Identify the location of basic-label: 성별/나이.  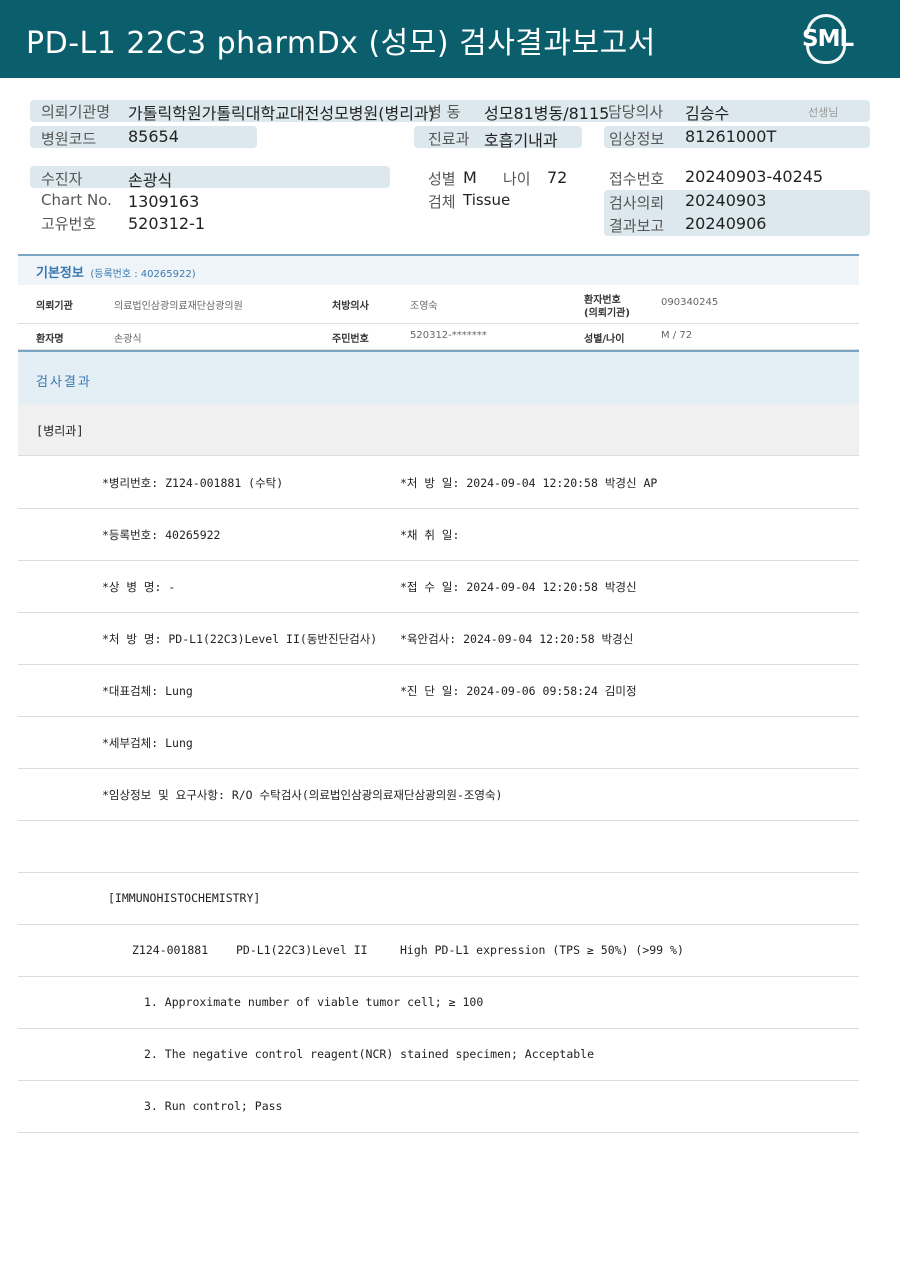
(604, 339).